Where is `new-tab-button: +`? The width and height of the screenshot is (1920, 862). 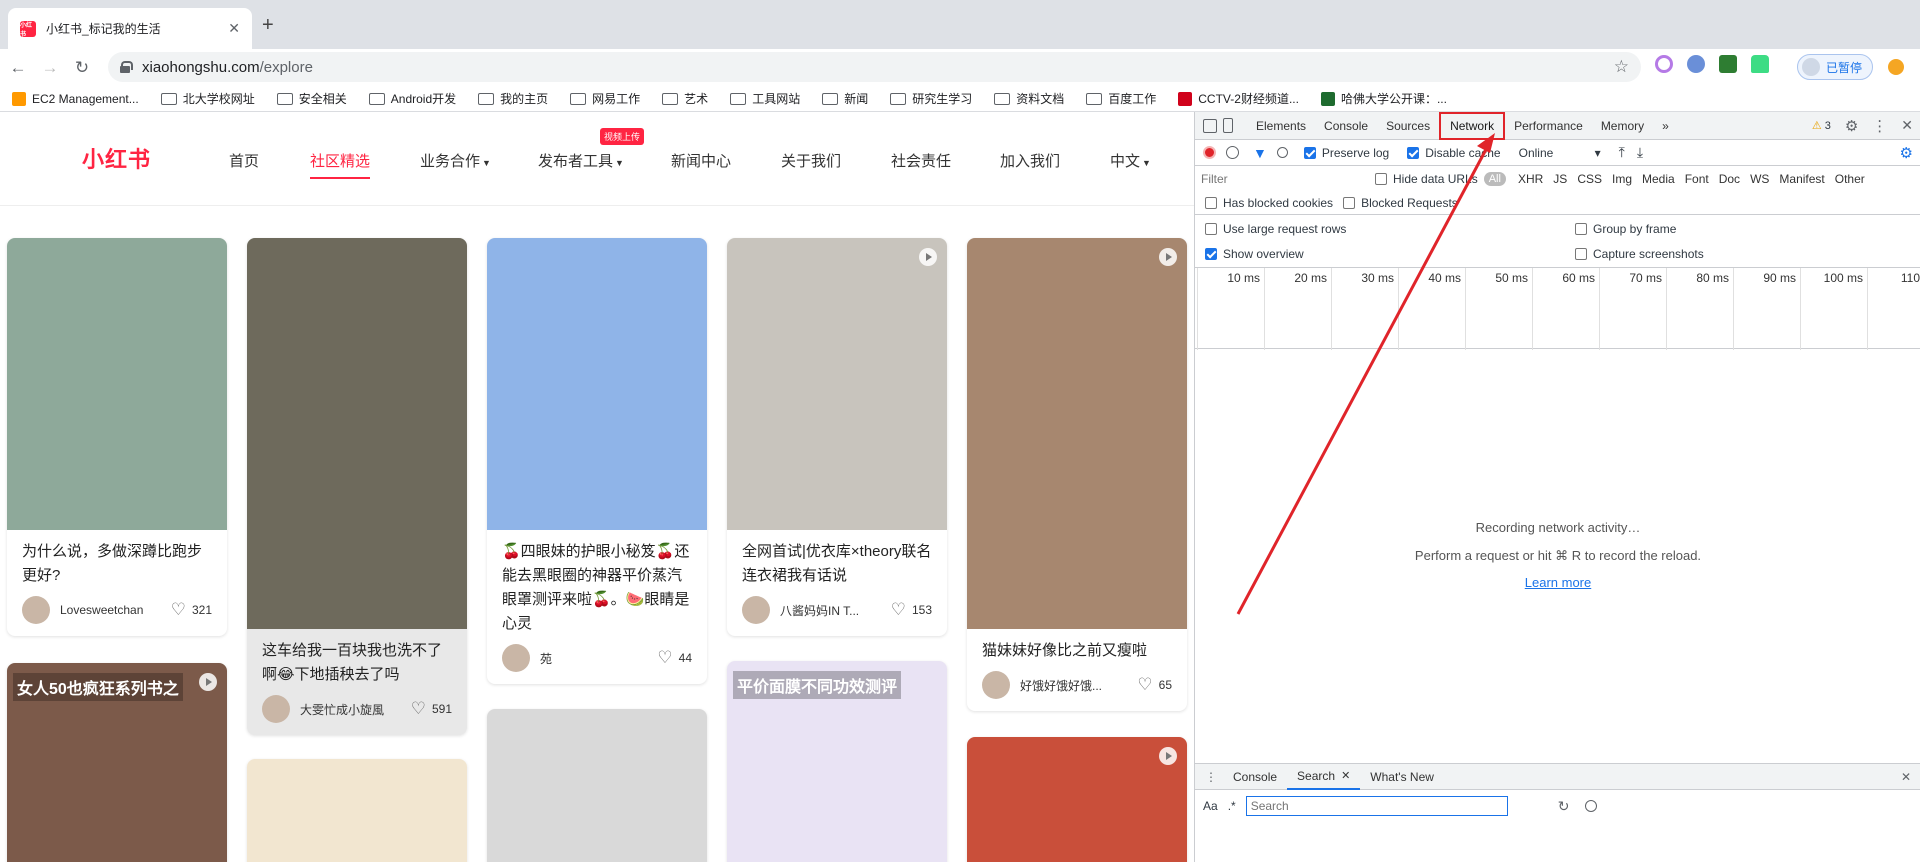
new-tab-button: + is located at coordinates (268, 25).